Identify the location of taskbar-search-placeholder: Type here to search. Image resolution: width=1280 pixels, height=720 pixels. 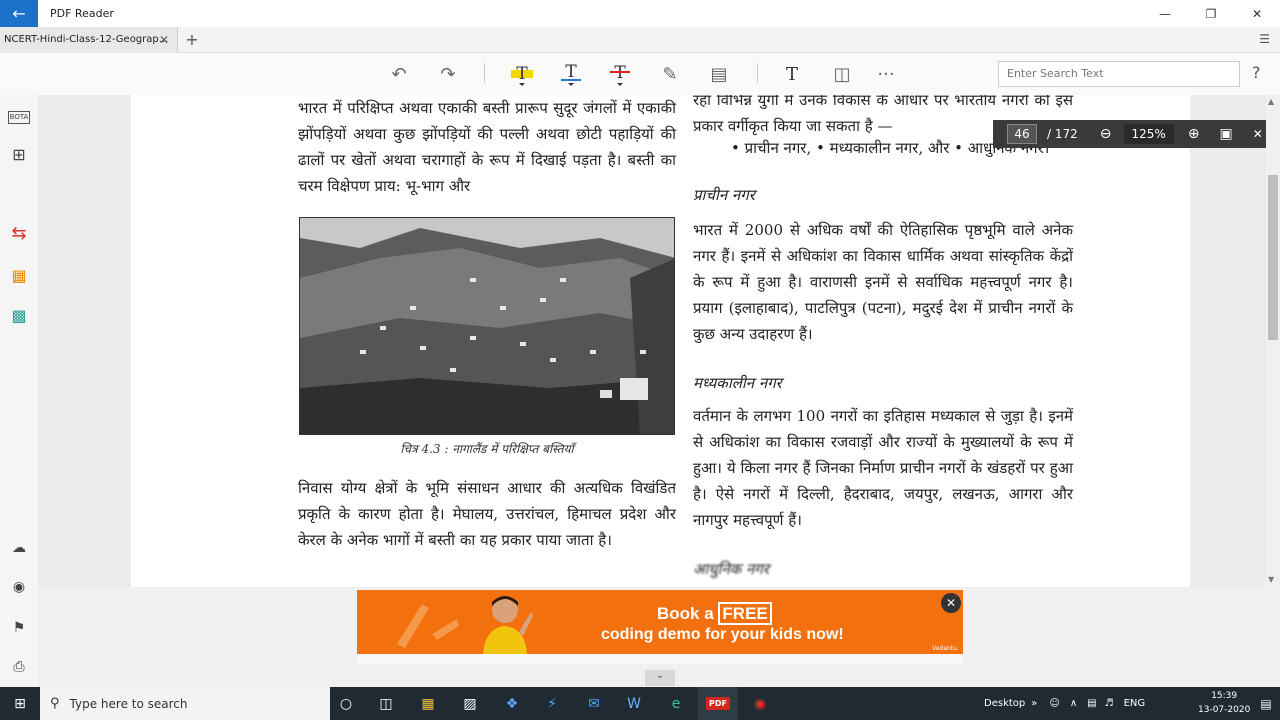
(128, 703).